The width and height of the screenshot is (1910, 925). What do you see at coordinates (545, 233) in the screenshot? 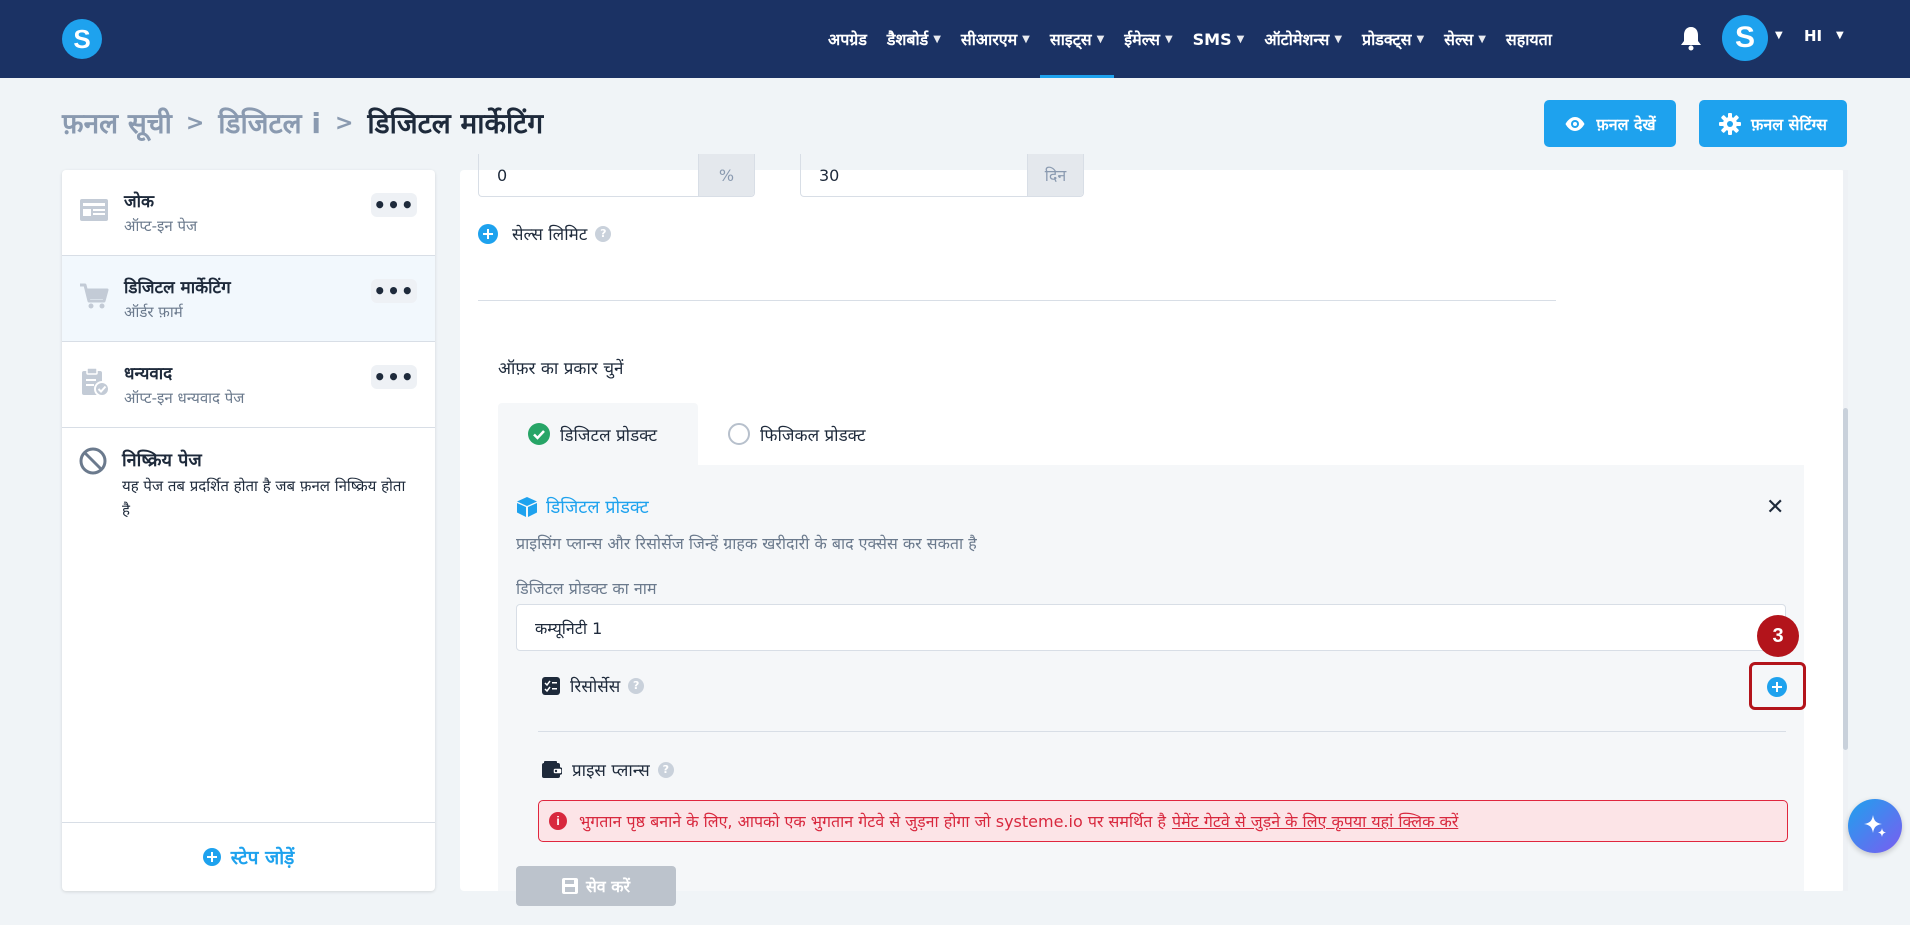
I see `sales-limit-toggle: सेल्स लिमिट ?` at bounding box center [545, 233].